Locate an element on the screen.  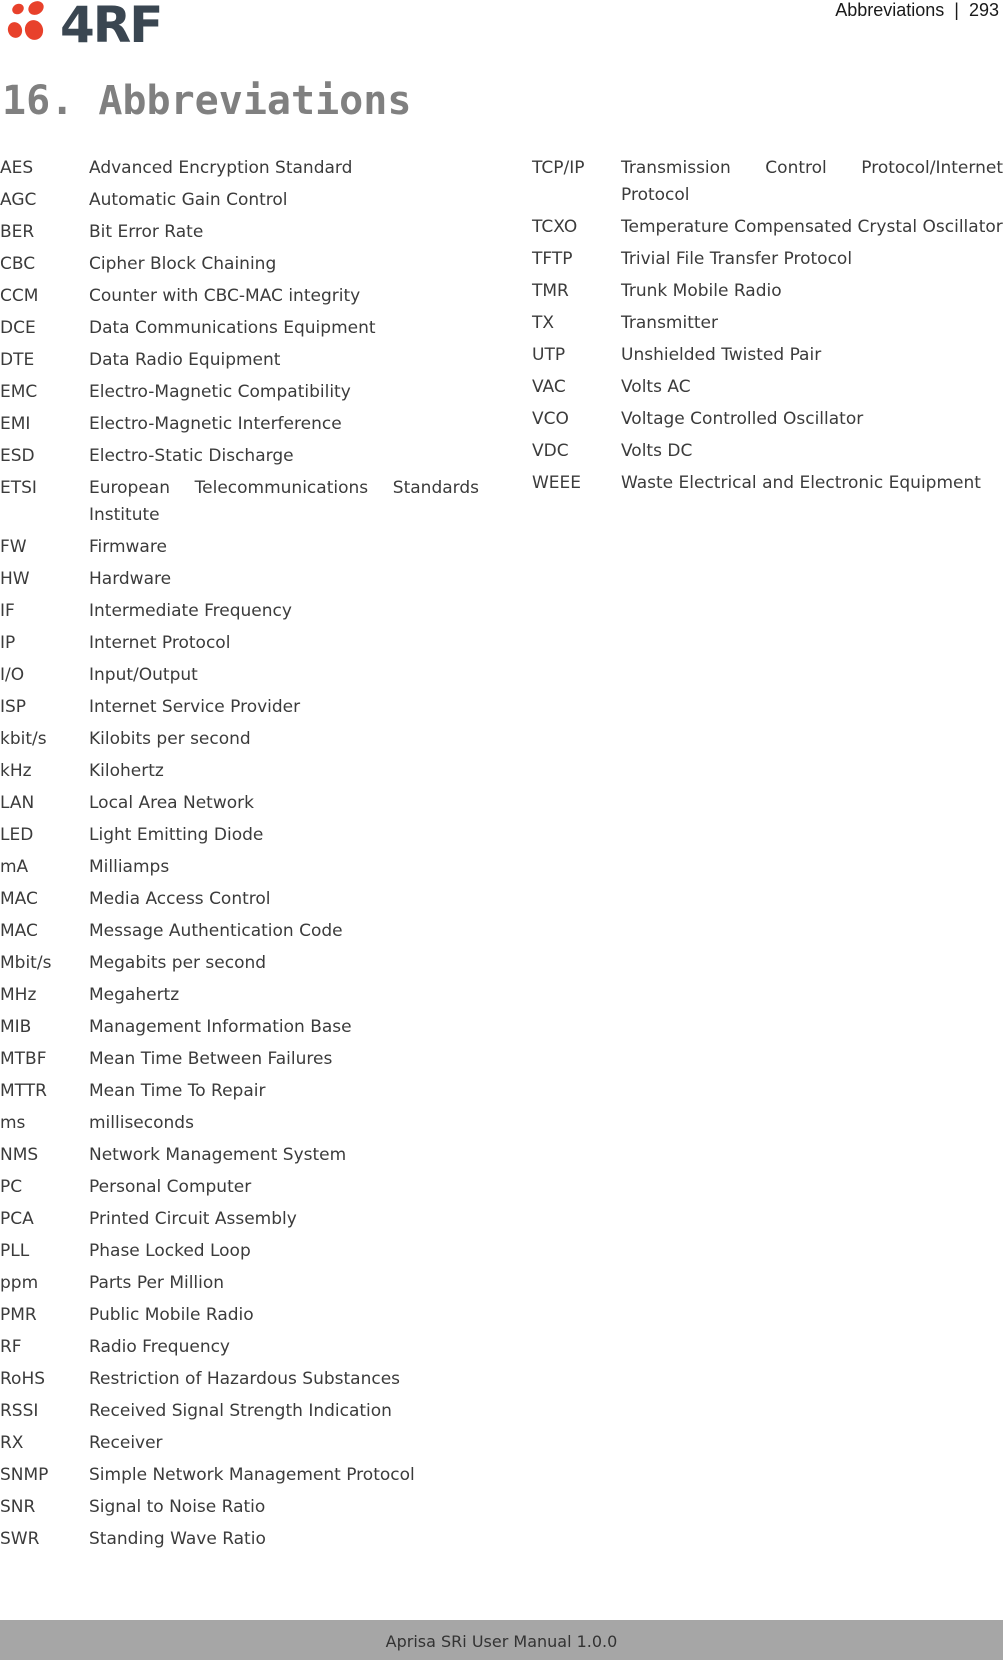
abbreviation-term: Mbit/s is located at coordinates (26, 963).